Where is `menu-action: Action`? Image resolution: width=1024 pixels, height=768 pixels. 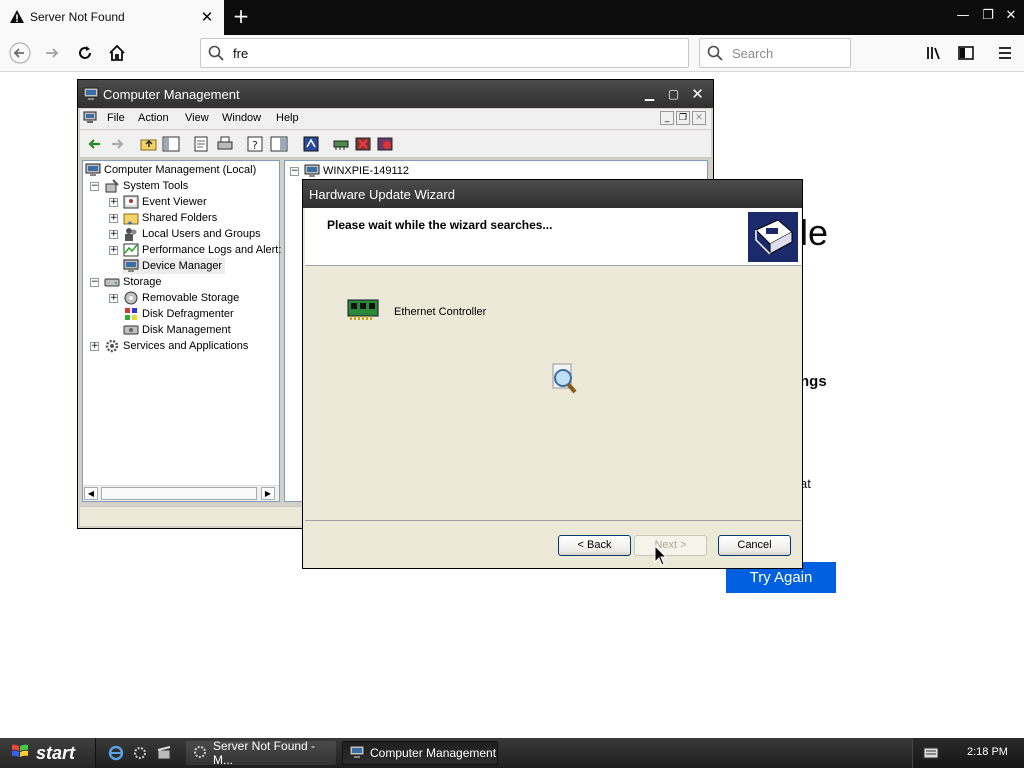 menu-action: Action is located at coordinates (153, 118).